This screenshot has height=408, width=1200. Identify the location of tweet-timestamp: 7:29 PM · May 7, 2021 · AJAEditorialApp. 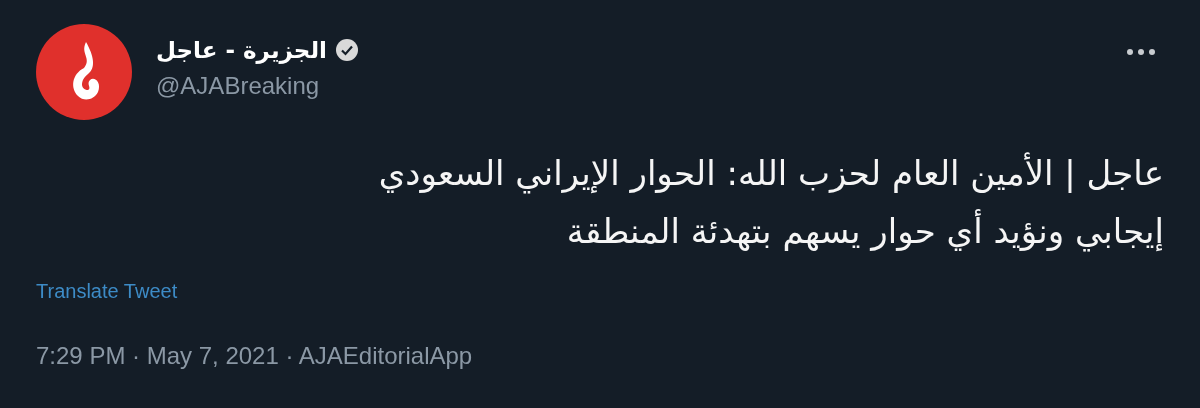
(255, 356).